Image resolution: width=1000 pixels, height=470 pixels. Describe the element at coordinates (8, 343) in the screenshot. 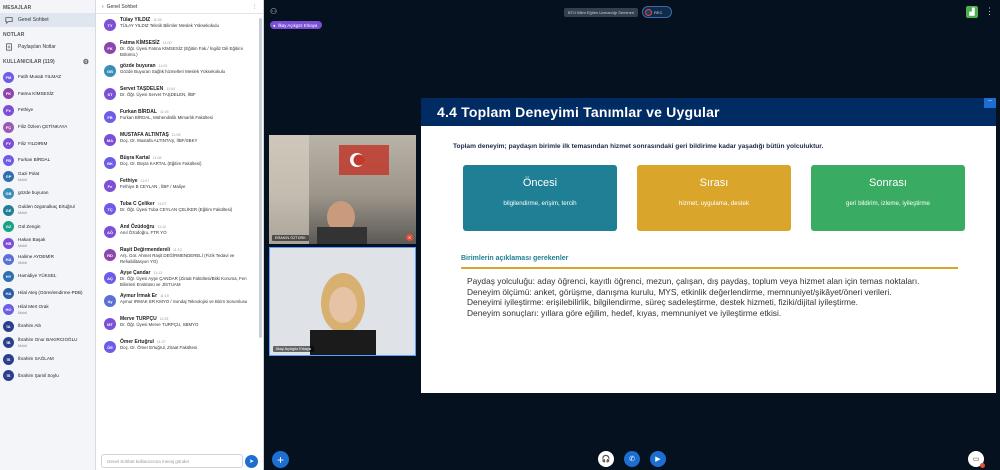

I see `user-avatar: İB` at that location.